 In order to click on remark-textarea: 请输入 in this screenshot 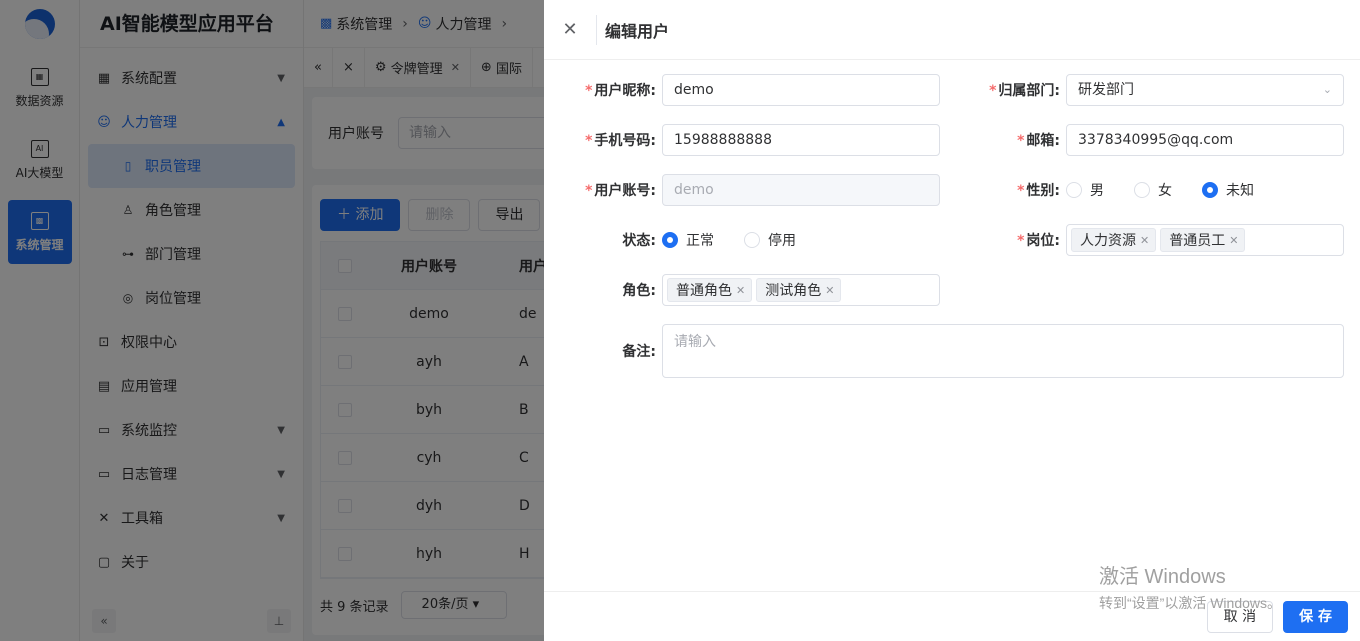, I will do `click(1003, 351)`.